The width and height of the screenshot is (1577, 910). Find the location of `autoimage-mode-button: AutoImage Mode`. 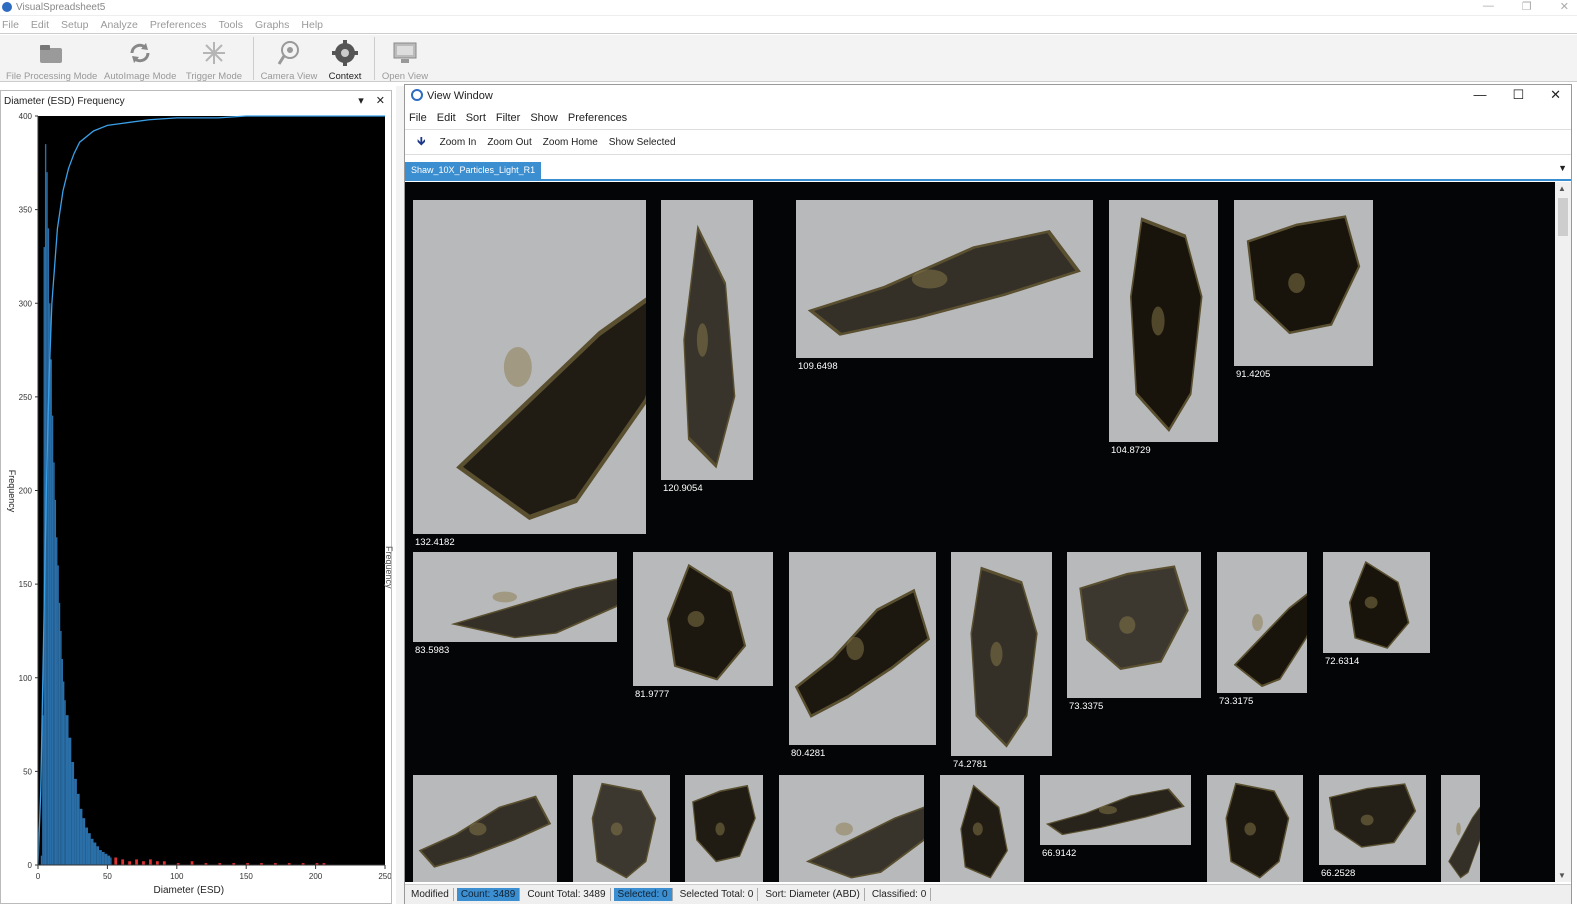

autoimage-mode-button: AutoImage Mode is located at coordinates (140, 59).